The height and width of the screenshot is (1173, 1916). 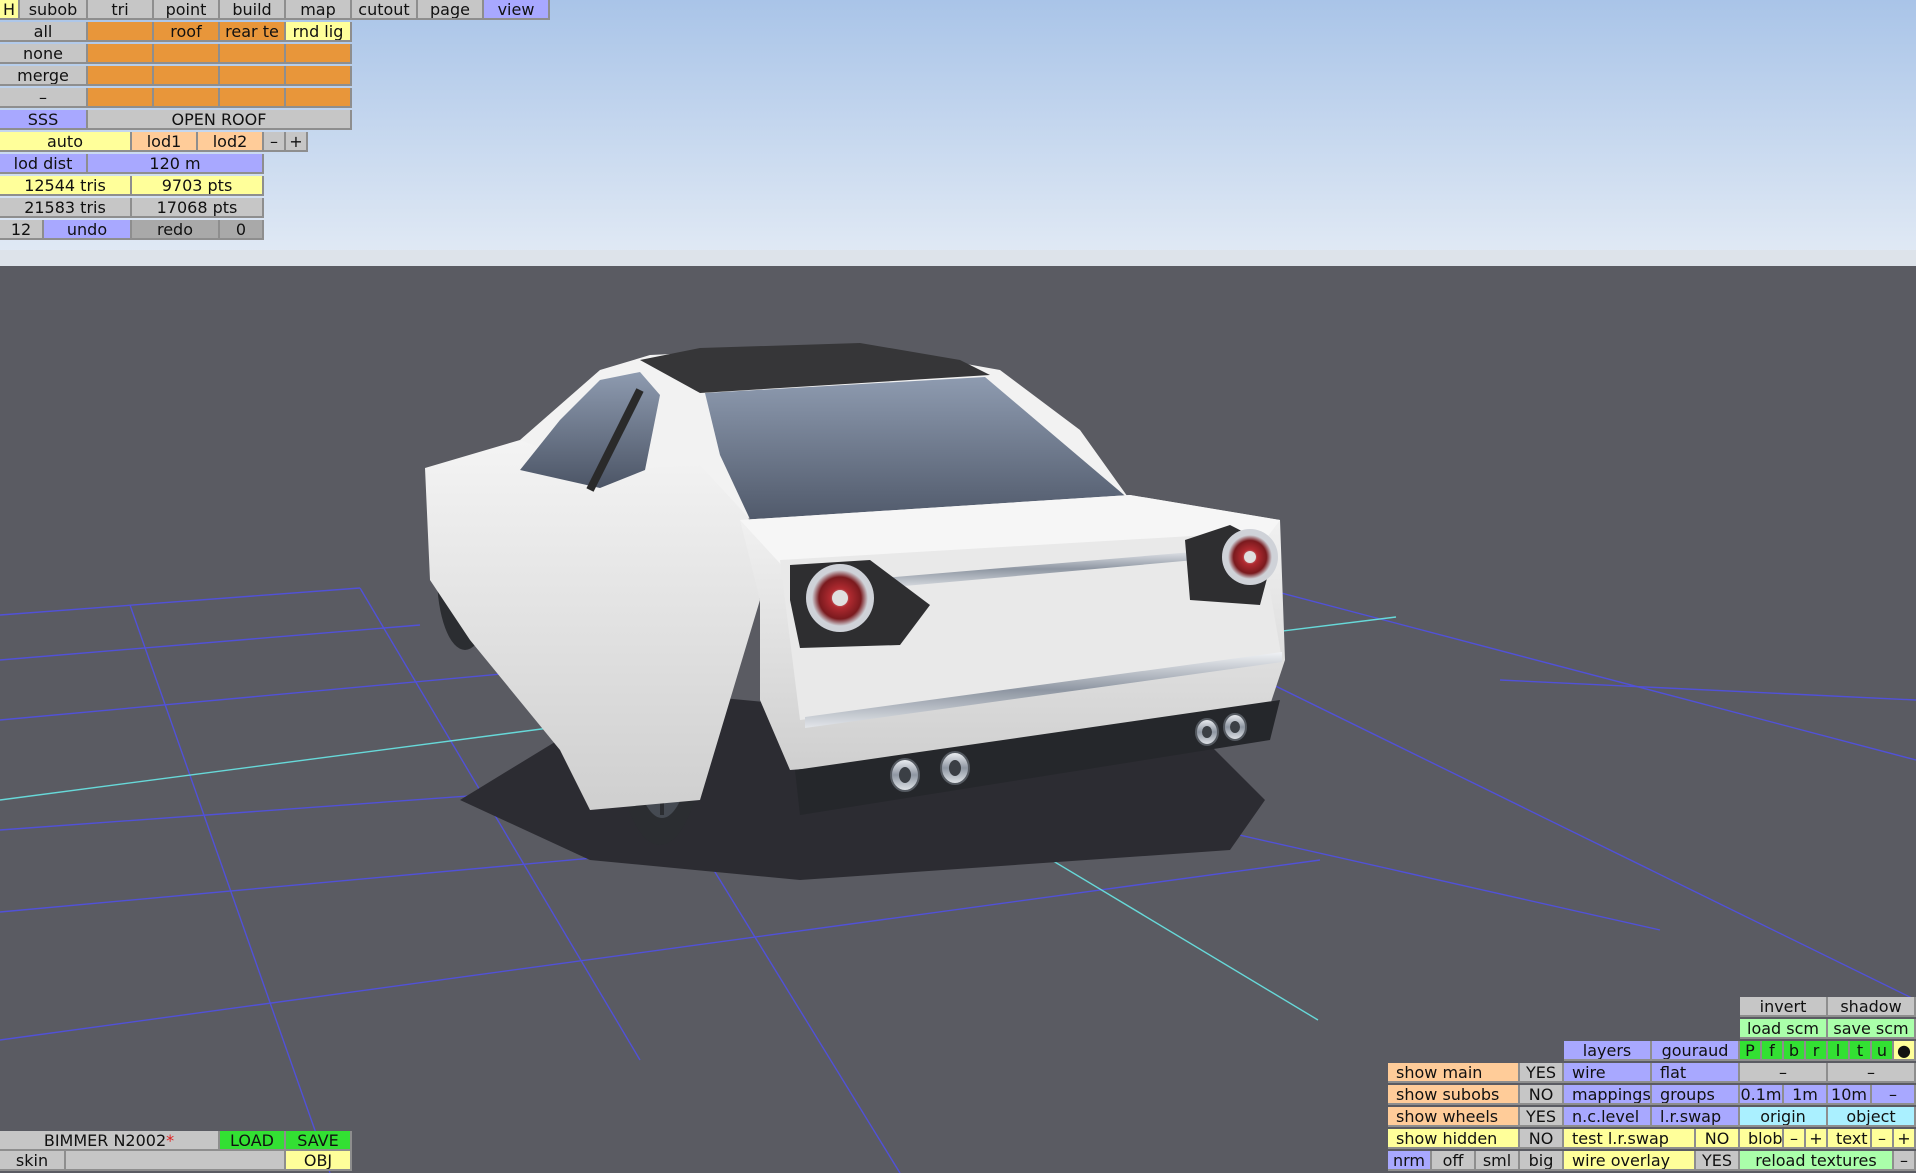 What do you see at coordinates (44, 120) in the screenshot?
I see `sss-button: SSS` at bounding box center [44, 120].